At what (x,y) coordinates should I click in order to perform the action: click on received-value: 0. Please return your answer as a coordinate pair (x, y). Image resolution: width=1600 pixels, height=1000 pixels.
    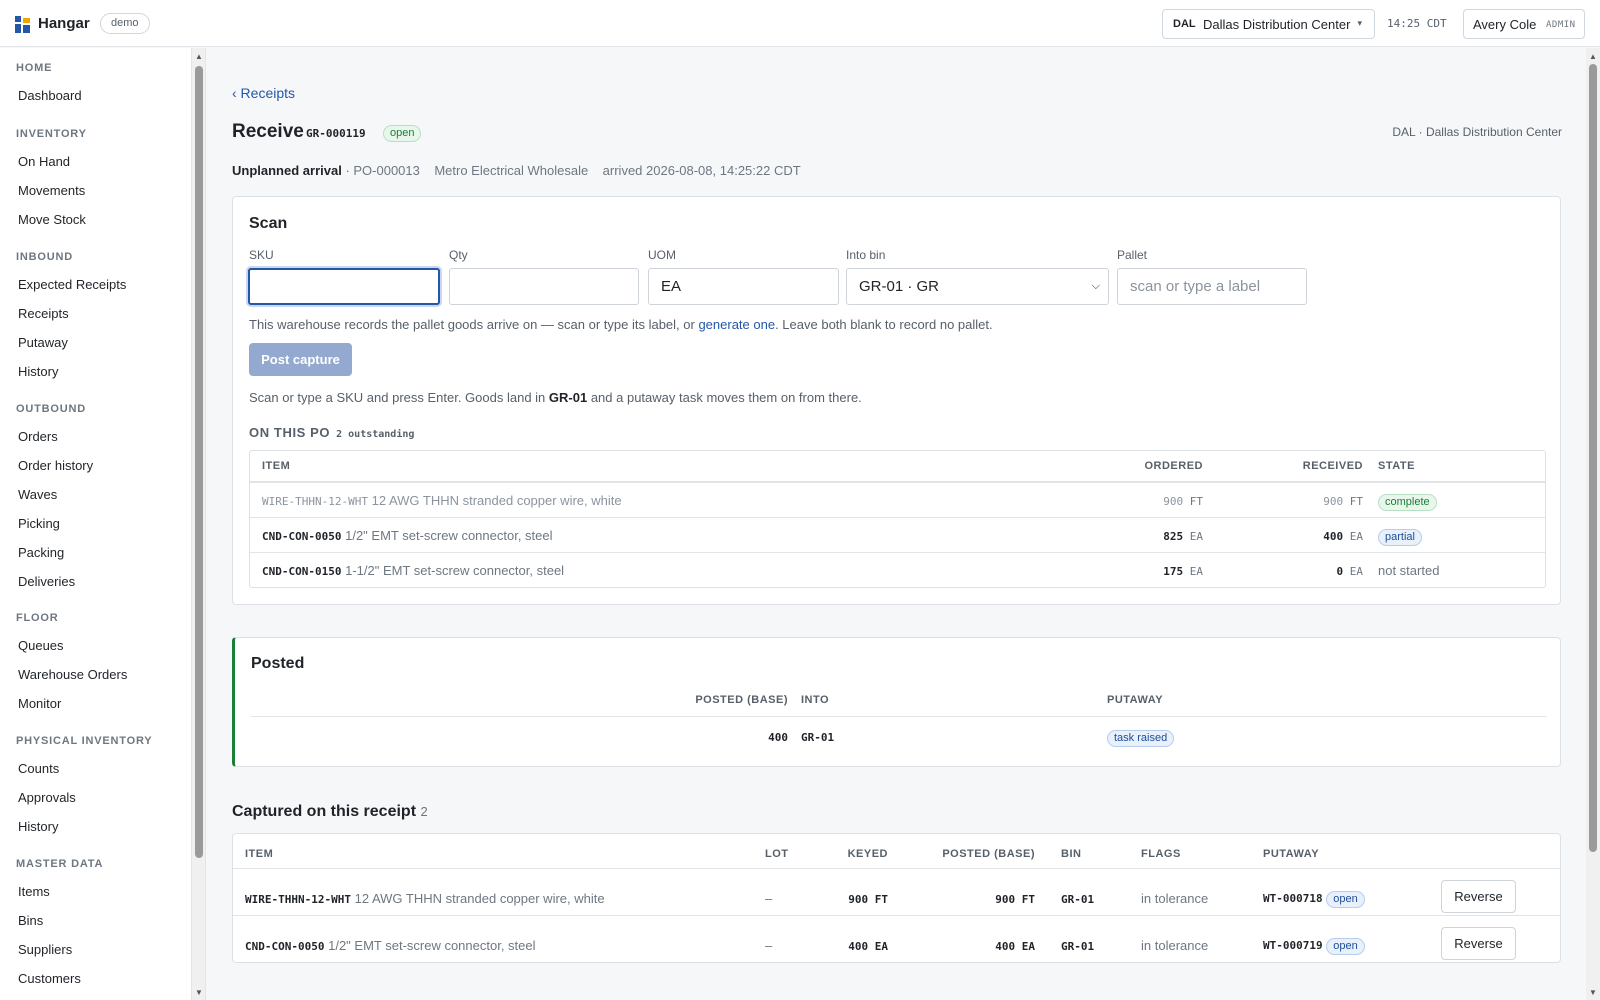
    Looking at the image, I should click on (1340, 571).